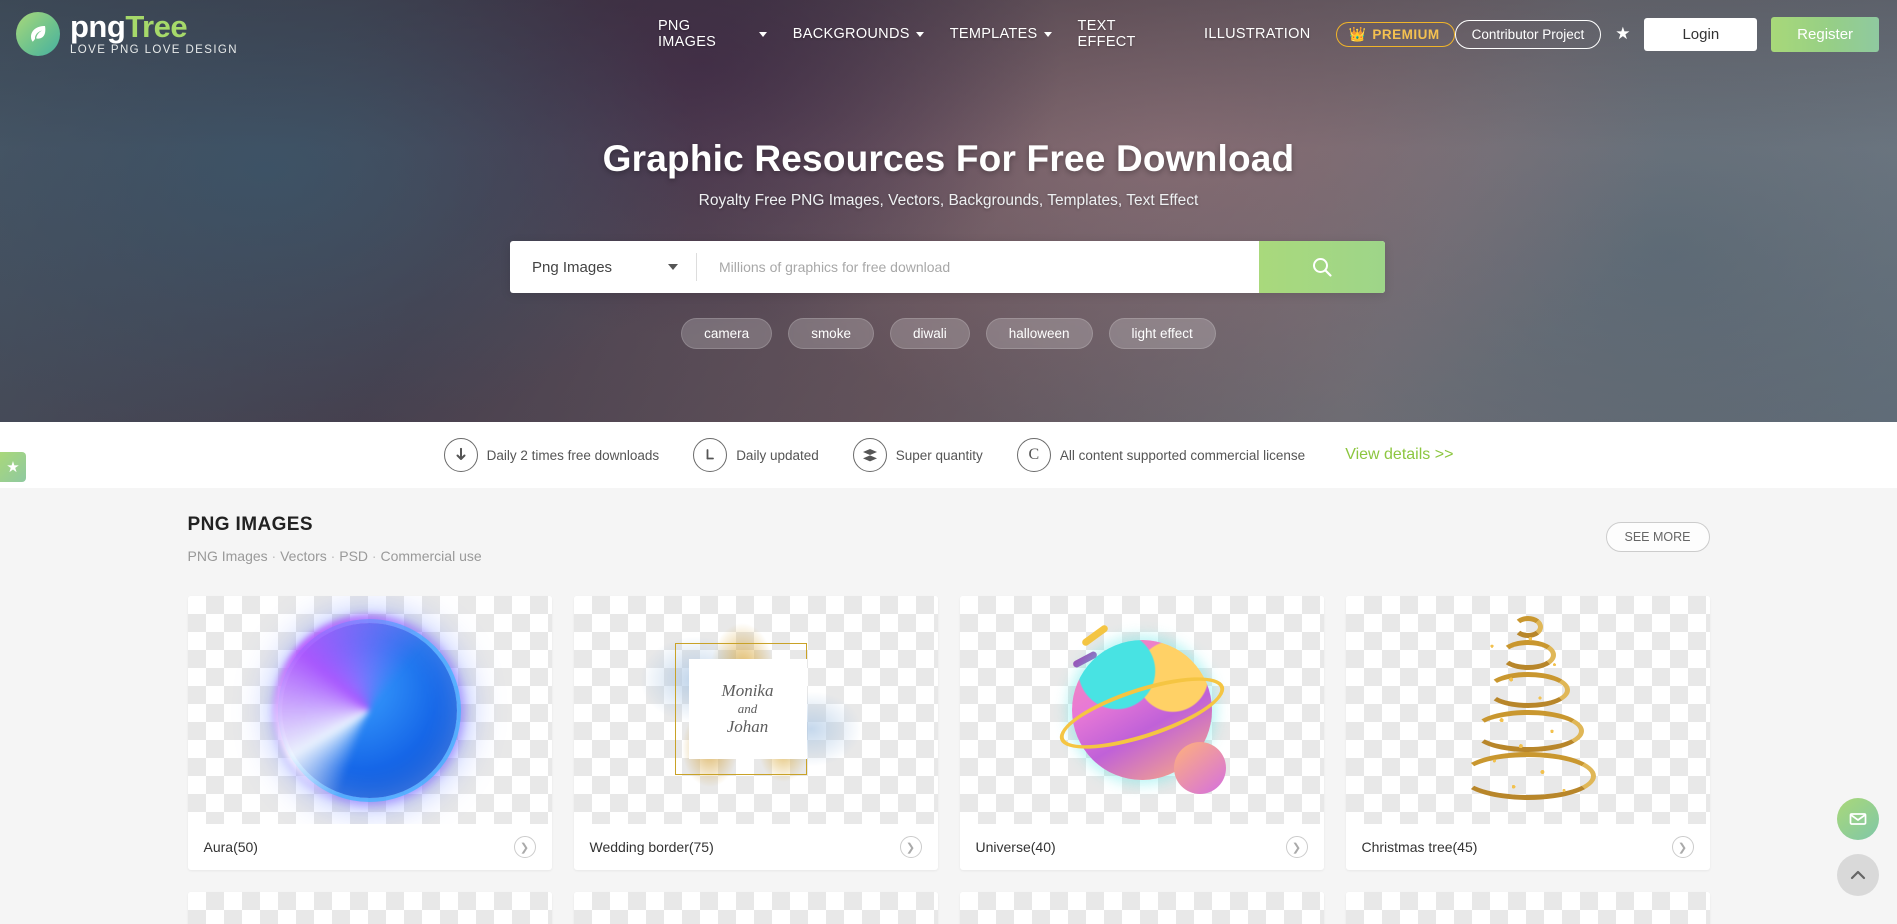 The image size is (1897, 924). Describe the element at coordinates (1182, 455) in the screenshot. I see `feature-label: All content supported commercial license` at that location.